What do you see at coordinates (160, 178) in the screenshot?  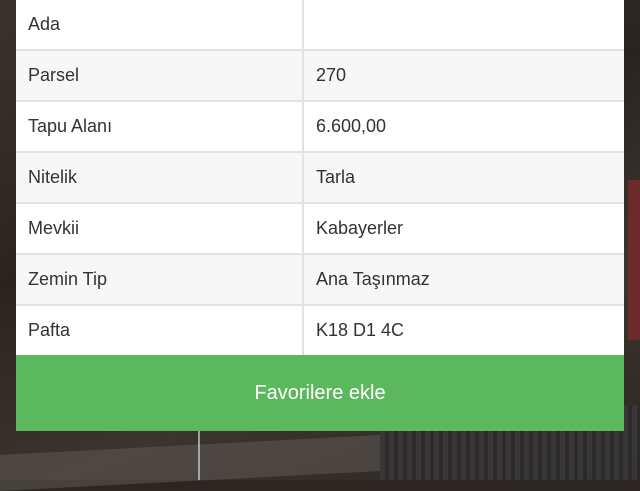 I see `row-label: Nitelik` at bounding box center [160, 178].